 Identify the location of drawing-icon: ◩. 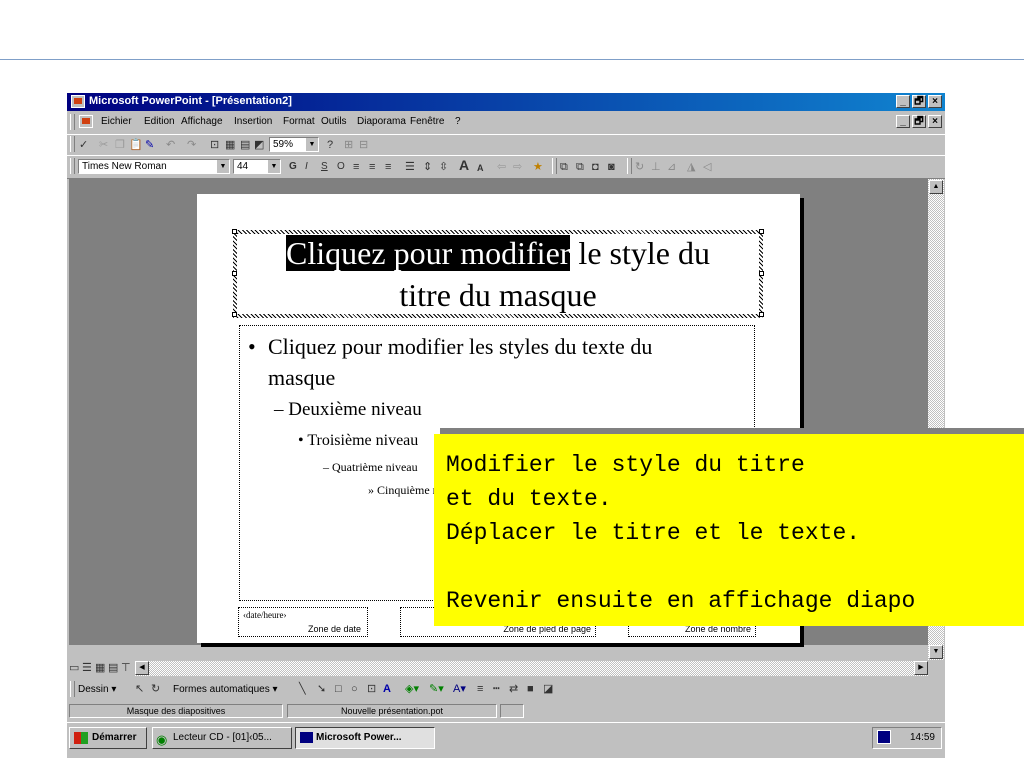
(259, 145).